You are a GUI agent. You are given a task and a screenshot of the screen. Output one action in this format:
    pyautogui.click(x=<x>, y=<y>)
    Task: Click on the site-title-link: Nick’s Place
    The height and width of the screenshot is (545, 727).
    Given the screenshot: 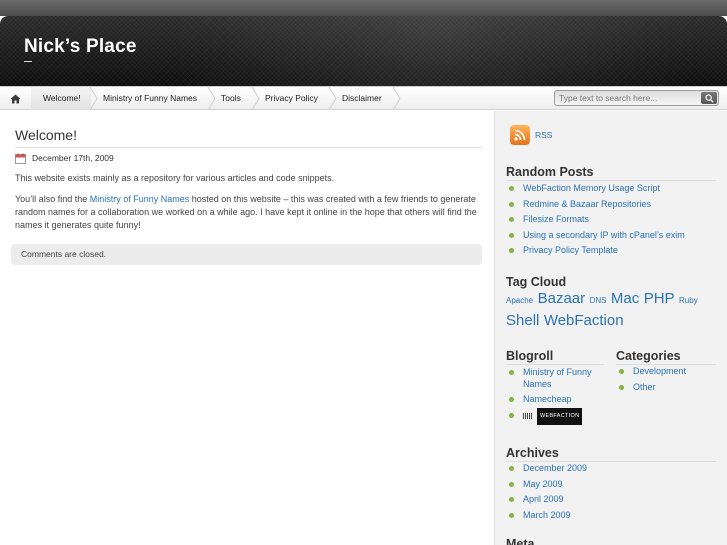 What is the action you would take?
    pyautogui.click(x=80, y=49)
    